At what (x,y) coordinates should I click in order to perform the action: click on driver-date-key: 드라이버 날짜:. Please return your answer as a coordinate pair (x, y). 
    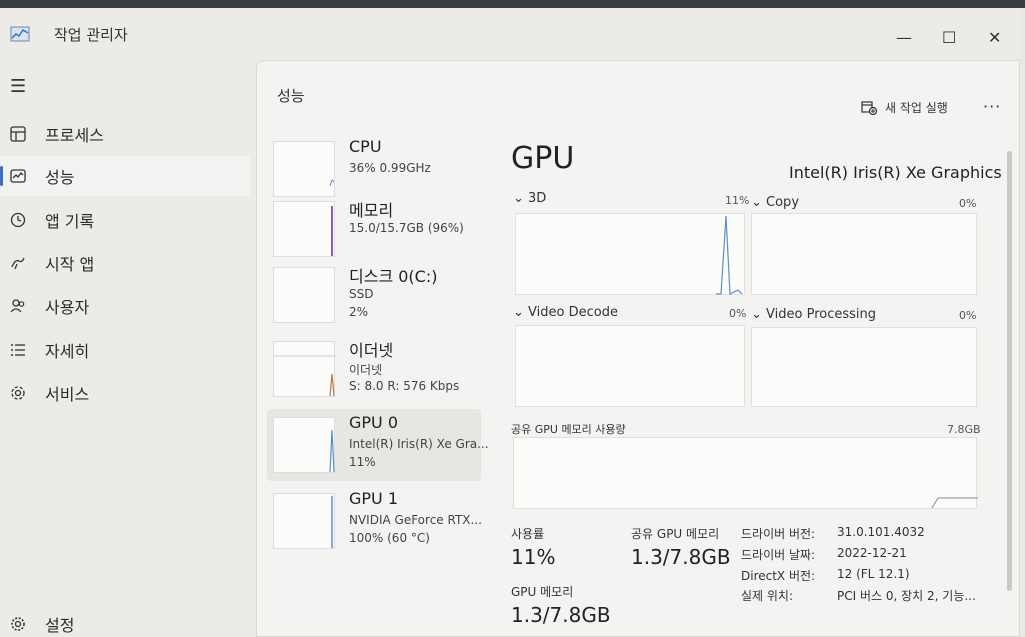
    Looking at the image, I should click on (778, 555).